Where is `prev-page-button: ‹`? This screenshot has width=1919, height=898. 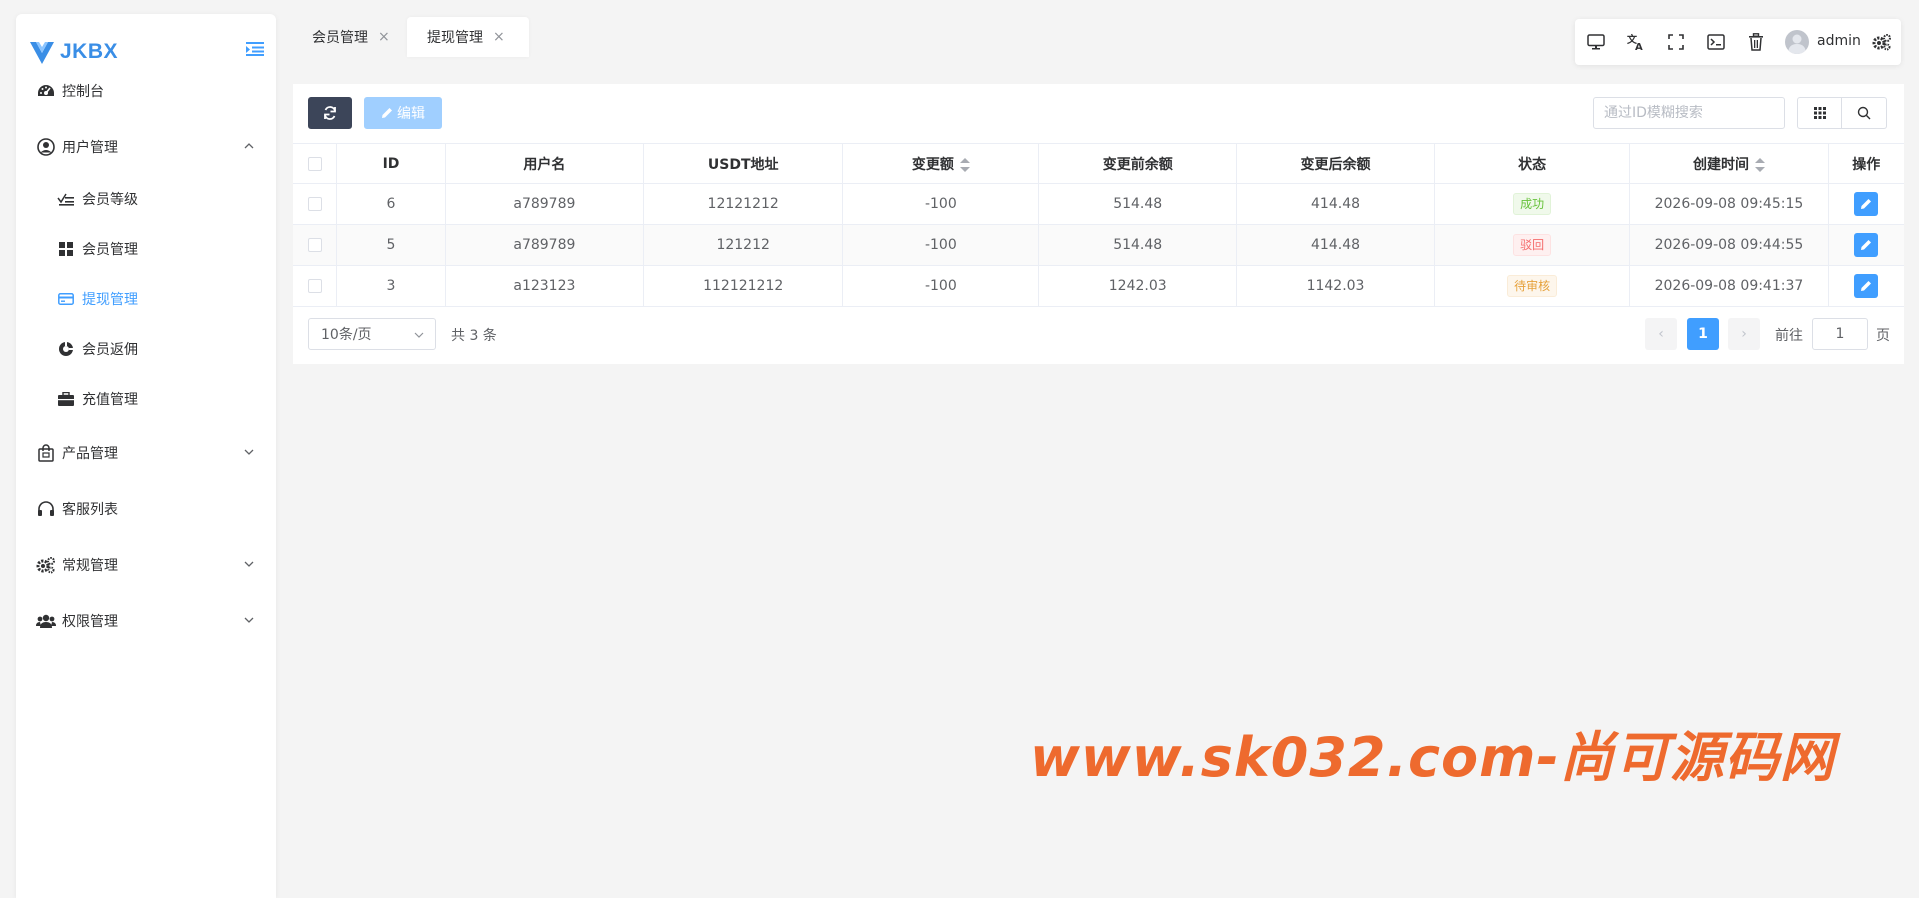
prev-page-button: ‹ is located at coordinates (1661, 334).